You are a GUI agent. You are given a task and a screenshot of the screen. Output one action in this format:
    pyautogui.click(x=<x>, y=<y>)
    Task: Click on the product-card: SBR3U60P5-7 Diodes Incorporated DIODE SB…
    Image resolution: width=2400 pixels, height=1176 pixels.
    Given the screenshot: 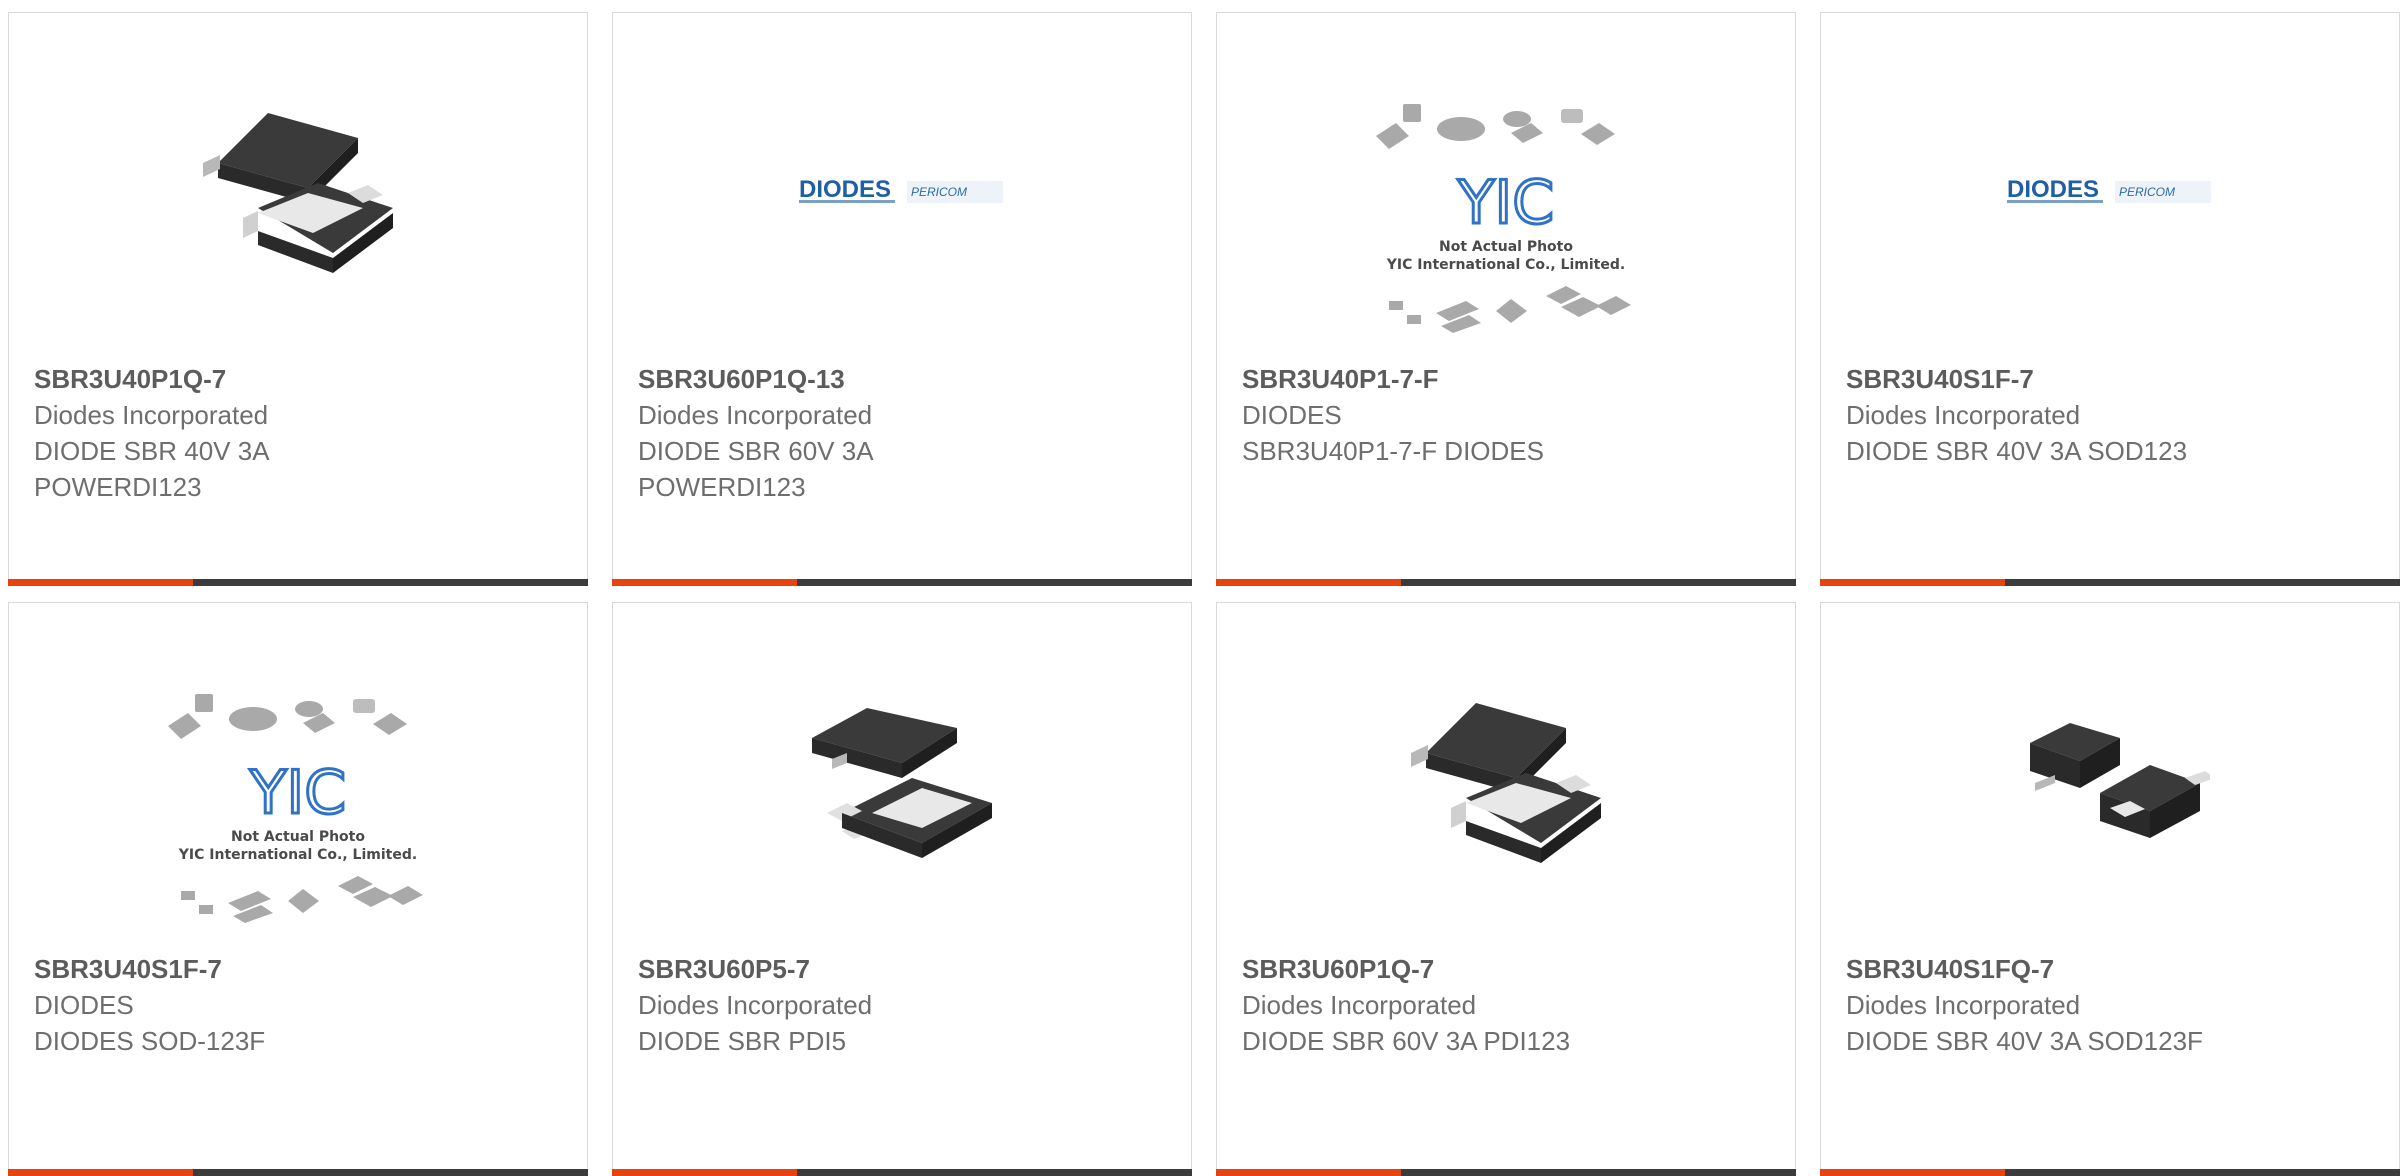 What is the action you would take?
    pyautogui.click(x=902, y=889)
    